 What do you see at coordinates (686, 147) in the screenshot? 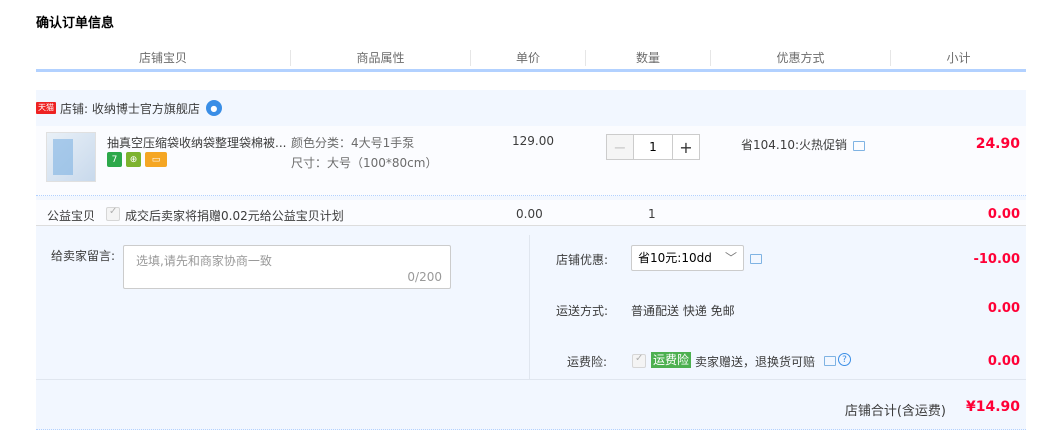
I see `increase-button: +` at bounding box center [686, 147].